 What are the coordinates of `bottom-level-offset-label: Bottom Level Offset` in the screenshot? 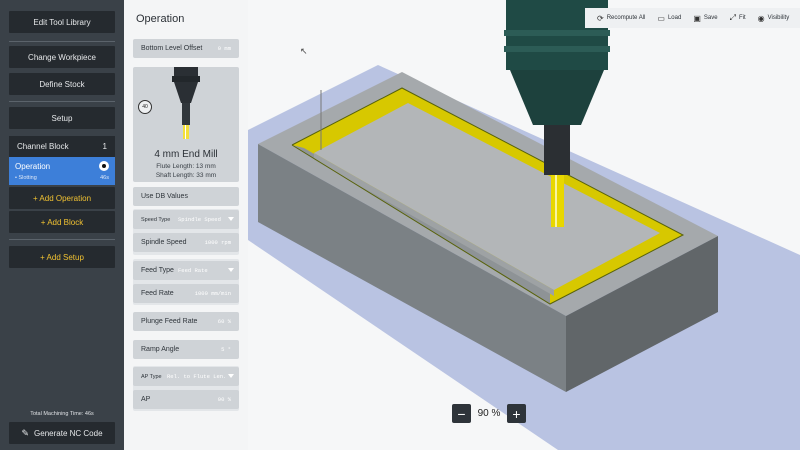 It's located at (172, 48).